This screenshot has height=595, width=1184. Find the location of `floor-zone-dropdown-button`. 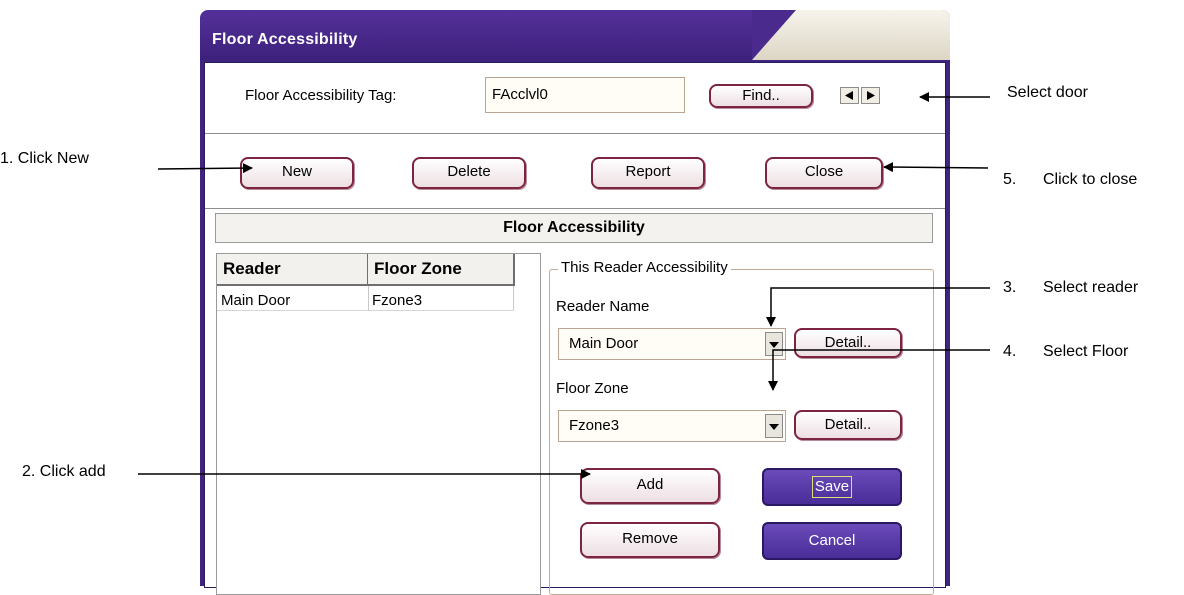

floor-zone-dropdown-button is located at coordinates (774, 426).